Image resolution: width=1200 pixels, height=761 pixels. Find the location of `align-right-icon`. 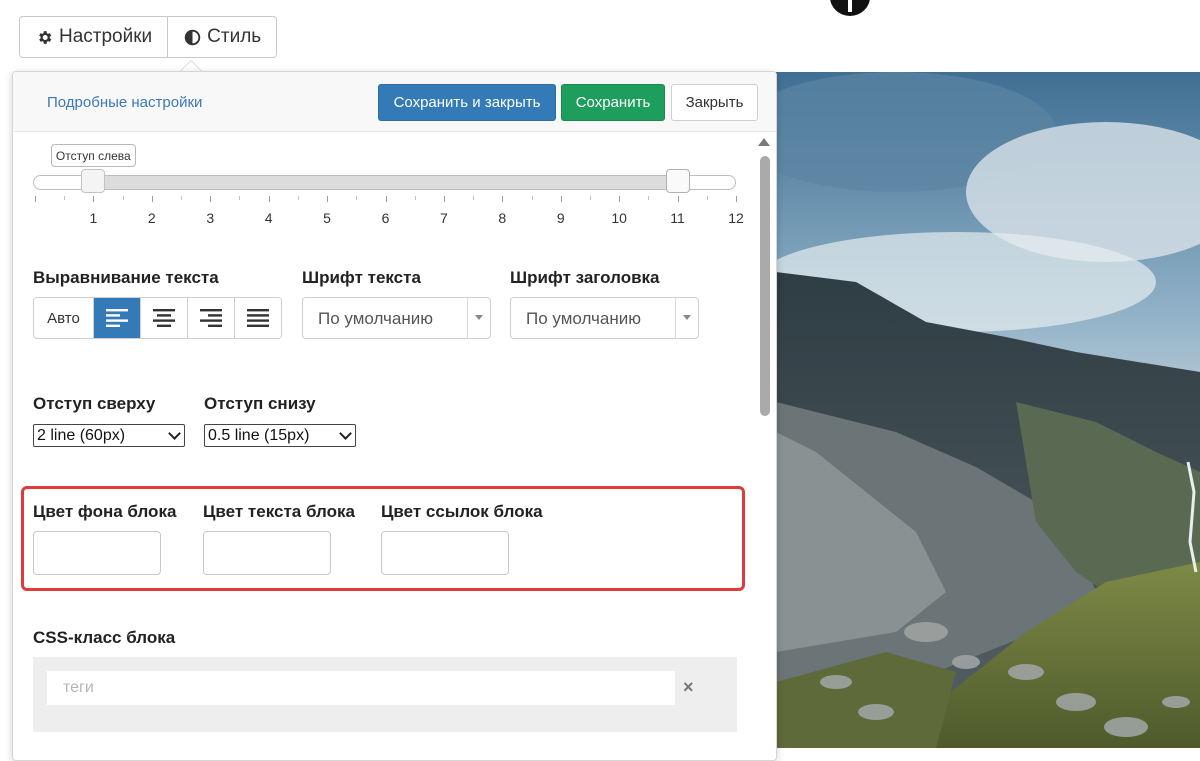

align-right-icon is located at coordinates (211, 318).